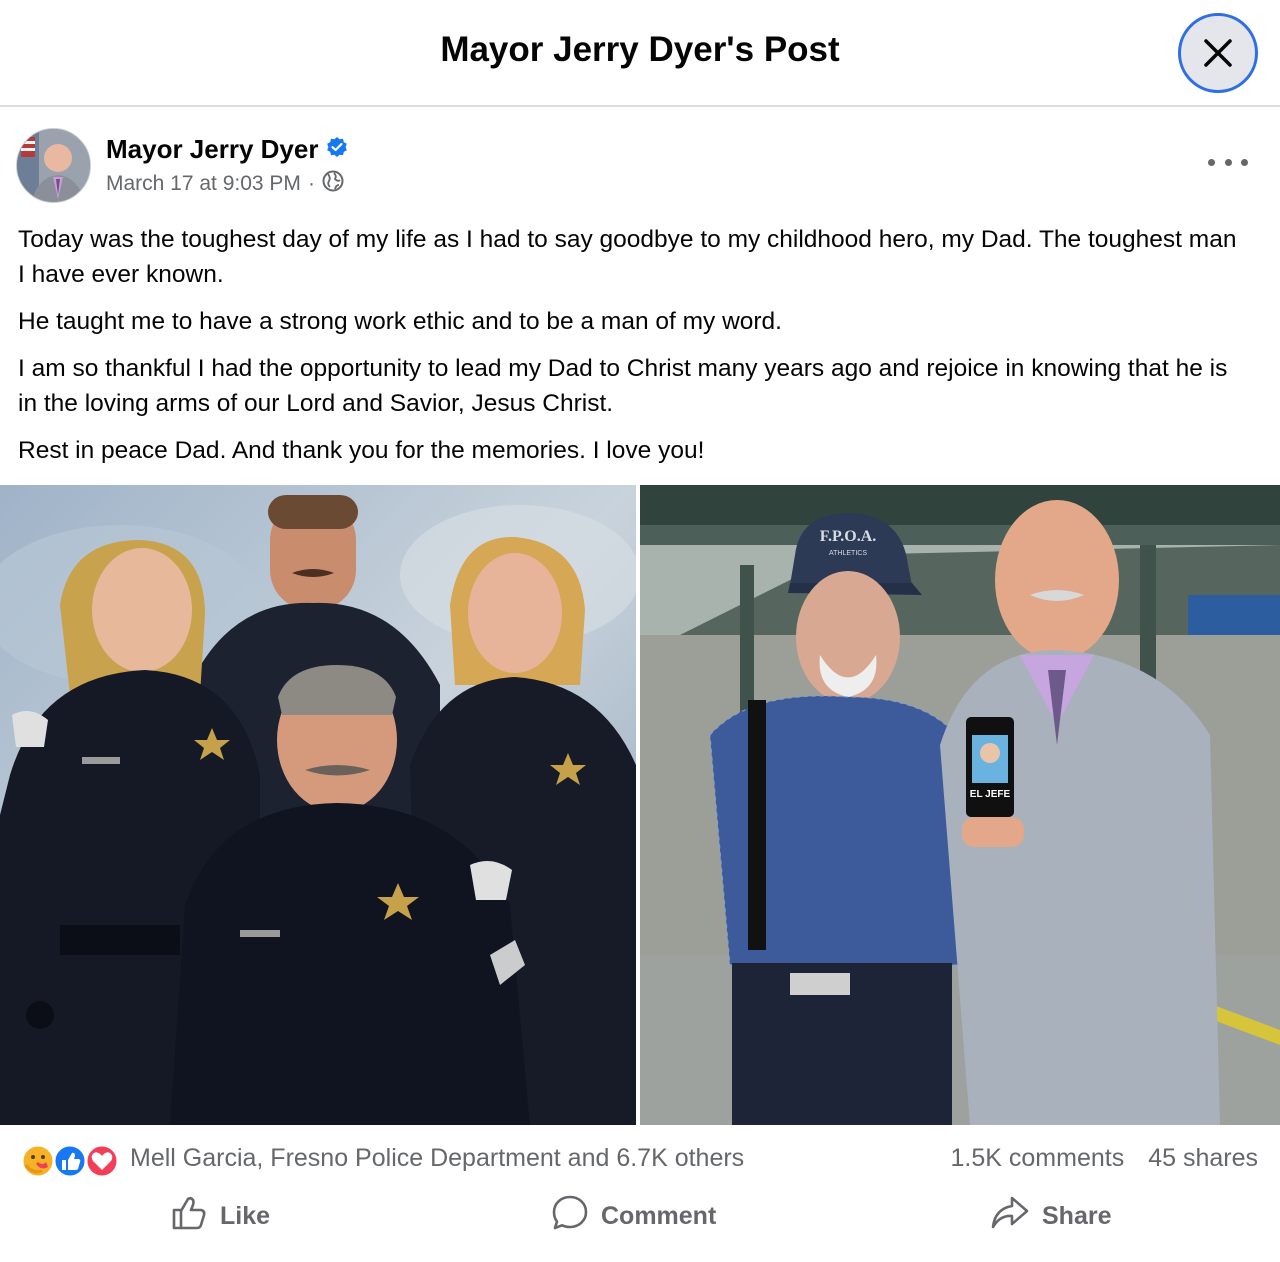 The image size is (1280, 1262). I want to click on action-bar: Like Comment Share, so click(640, 1216).